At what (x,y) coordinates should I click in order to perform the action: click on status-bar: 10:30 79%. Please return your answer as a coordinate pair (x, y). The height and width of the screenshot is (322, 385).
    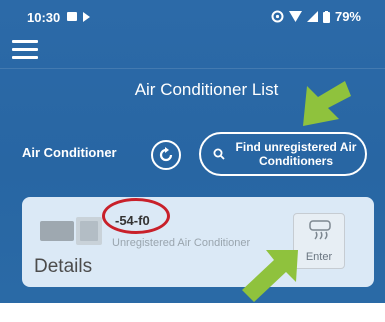
    Looking at the image, I should click on (192, 17).